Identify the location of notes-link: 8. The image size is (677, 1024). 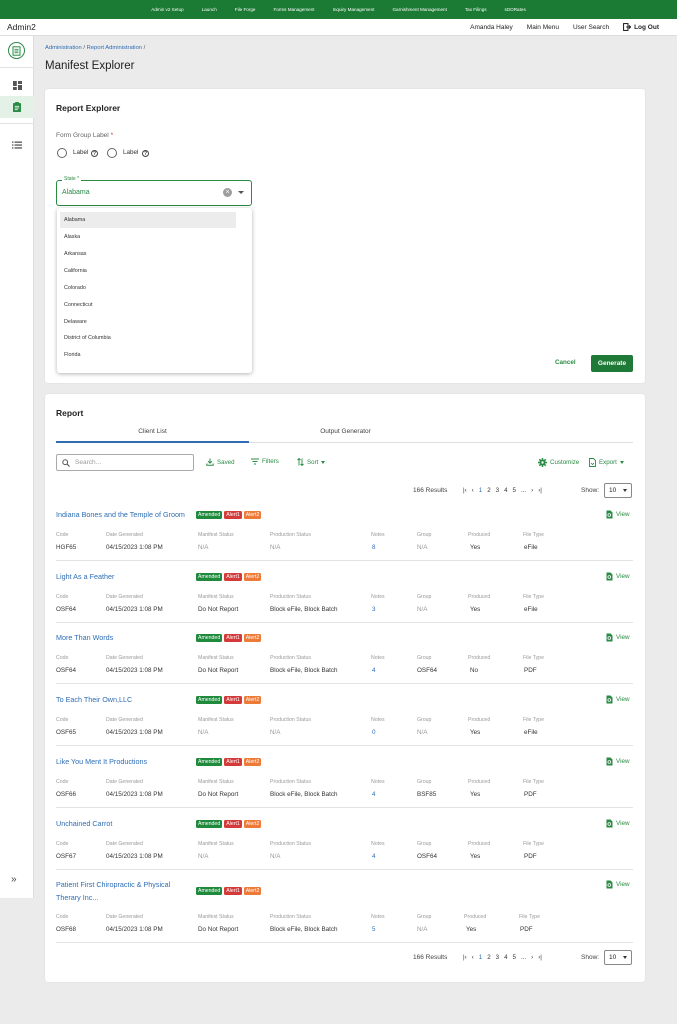
(374, 547).